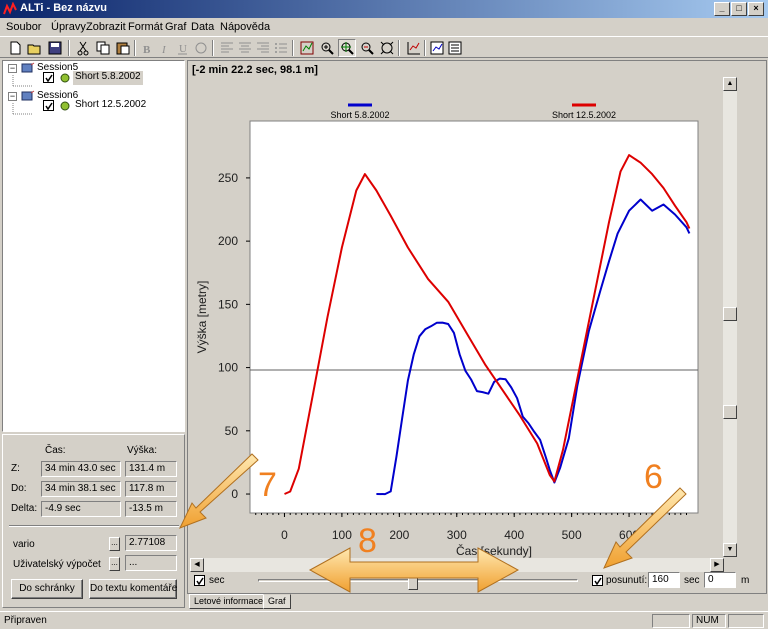 The height and width of the screenshot is (629, 768). What do you see at coordinates (342, 535) in the screenshot?
I see `x-tick-label: 100` at bounding box center [342, 535].